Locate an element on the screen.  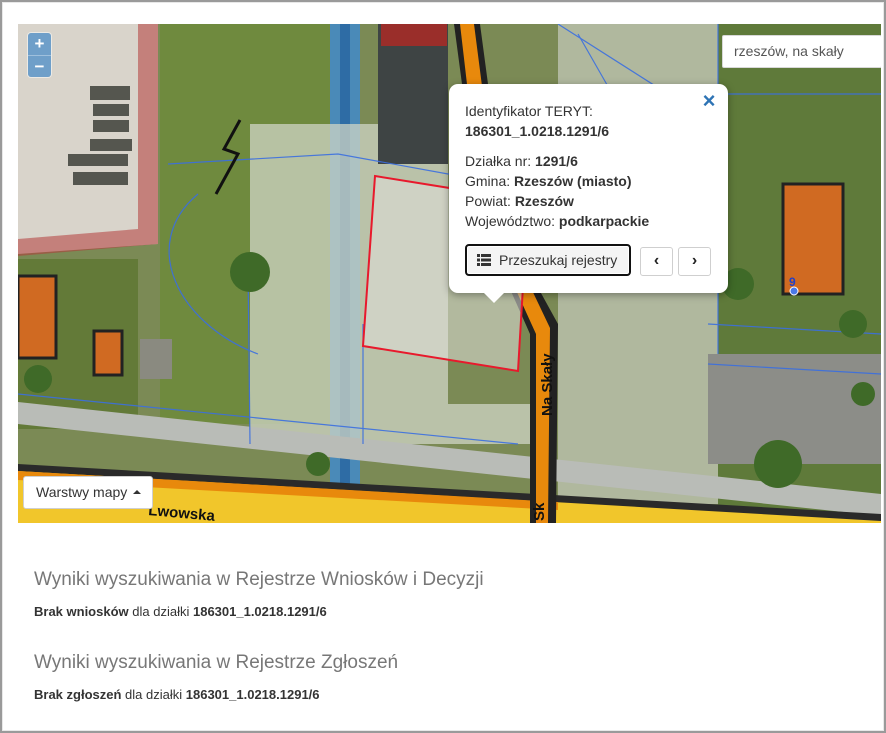
search-registers-label: Przeszukaj rejestry is located at coordinates (558, 260).